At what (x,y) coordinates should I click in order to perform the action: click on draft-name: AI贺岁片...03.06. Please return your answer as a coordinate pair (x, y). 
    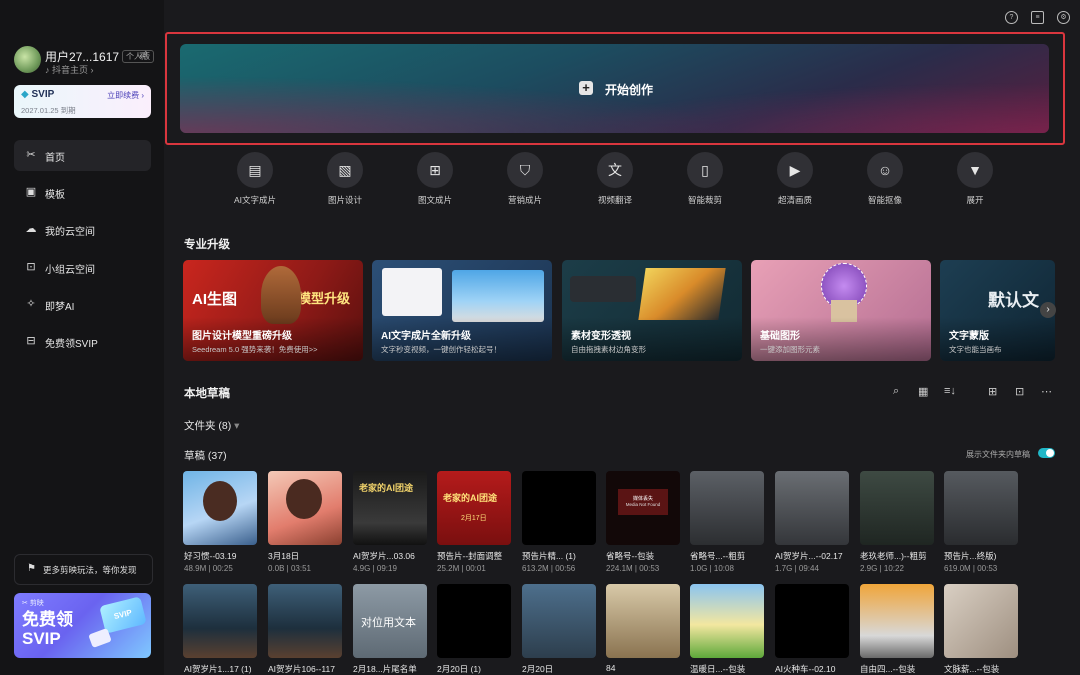
    Looking at the image, I should click on (384, 556).